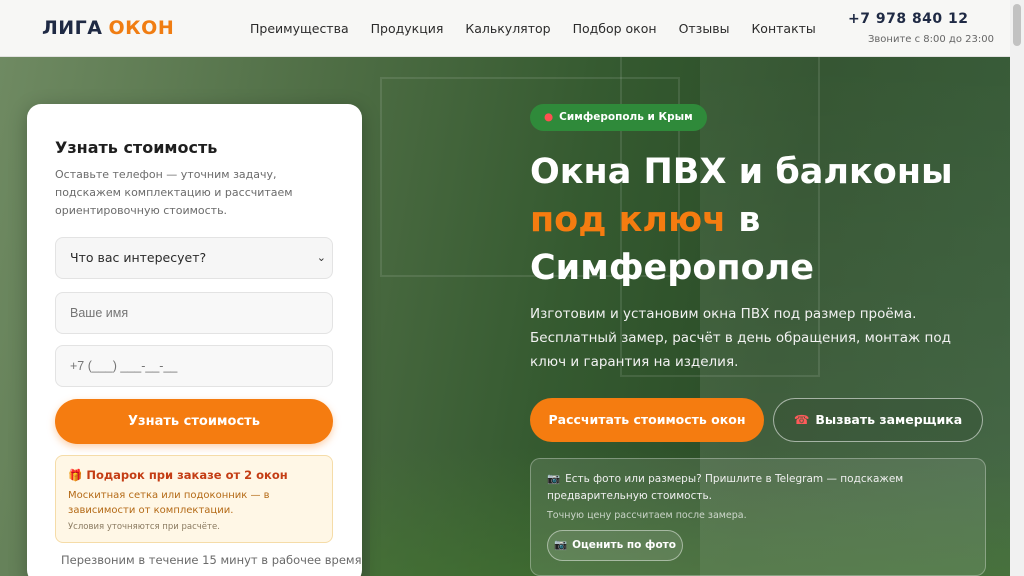 The width and height of the screenshot is (1024, 576). What do you see at coordinates (647, 420) in the screenshot?
I see `calculate-price-button: Рассчитать стоимость окон` at bounding box center [647, 420].